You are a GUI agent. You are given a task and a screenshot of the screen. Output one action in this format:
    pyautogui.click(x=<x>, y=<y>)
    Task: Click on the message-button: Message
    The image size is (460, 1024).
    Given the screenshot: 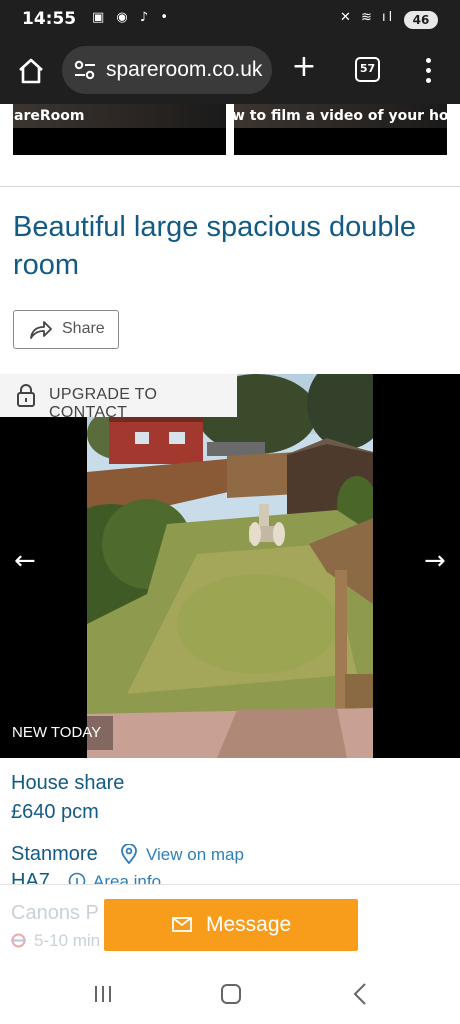 What is the action you would take?
    pyautogui.click(x=231, y=925)
    